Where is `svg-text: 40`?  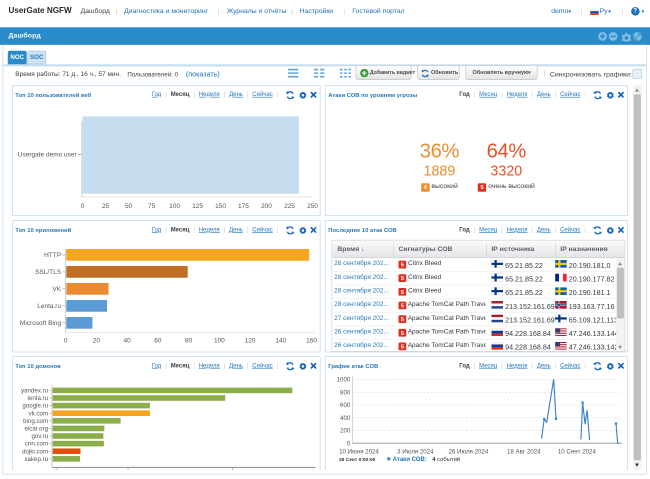 svg-text: 40 is located at coordinates (127, 340).